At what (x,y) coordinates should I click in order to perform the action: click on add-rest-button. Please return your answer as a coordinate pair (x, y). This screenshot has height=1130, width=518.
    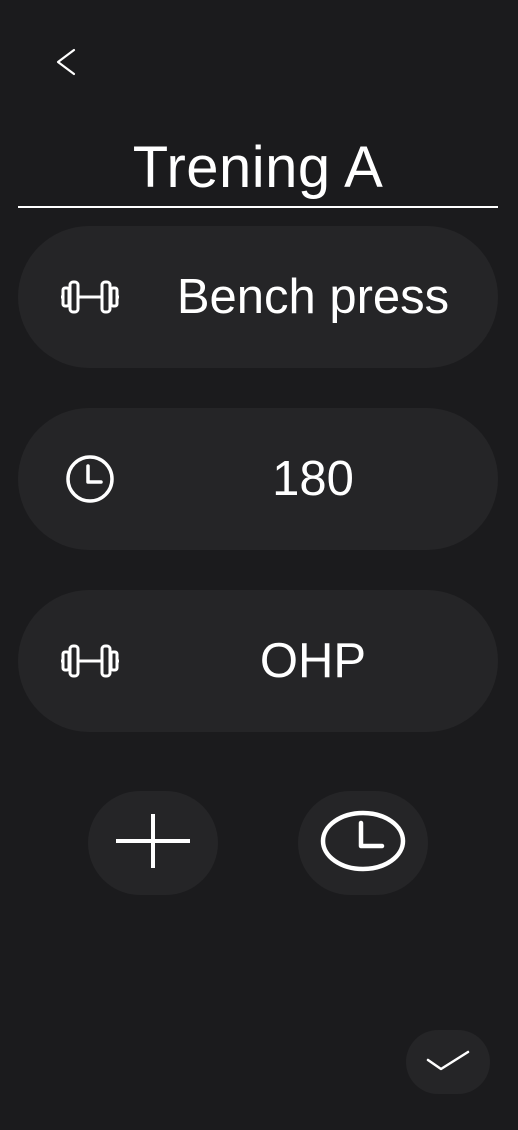
    Looking at the image, I should click on (363, 843).